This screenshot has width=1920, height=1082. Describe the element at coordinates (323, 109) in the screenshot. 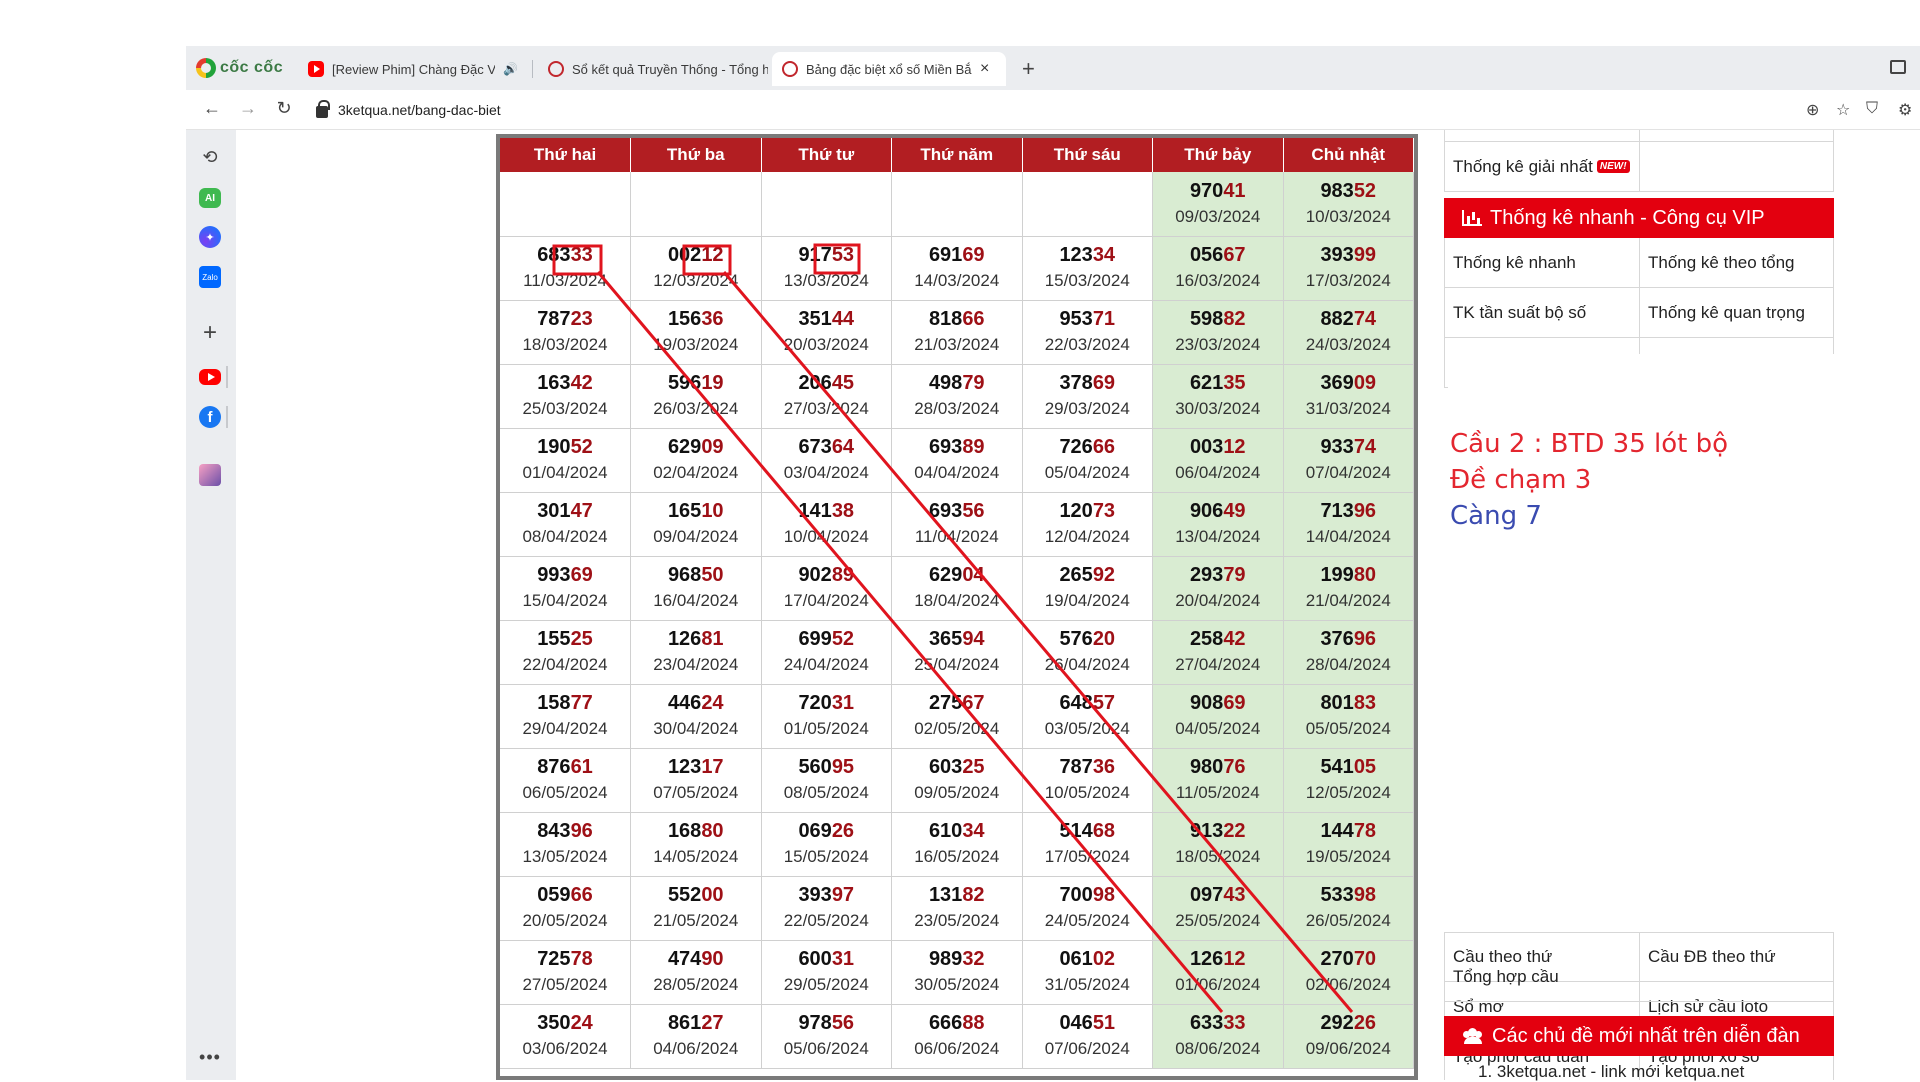

I see `lock-icon` at that location.